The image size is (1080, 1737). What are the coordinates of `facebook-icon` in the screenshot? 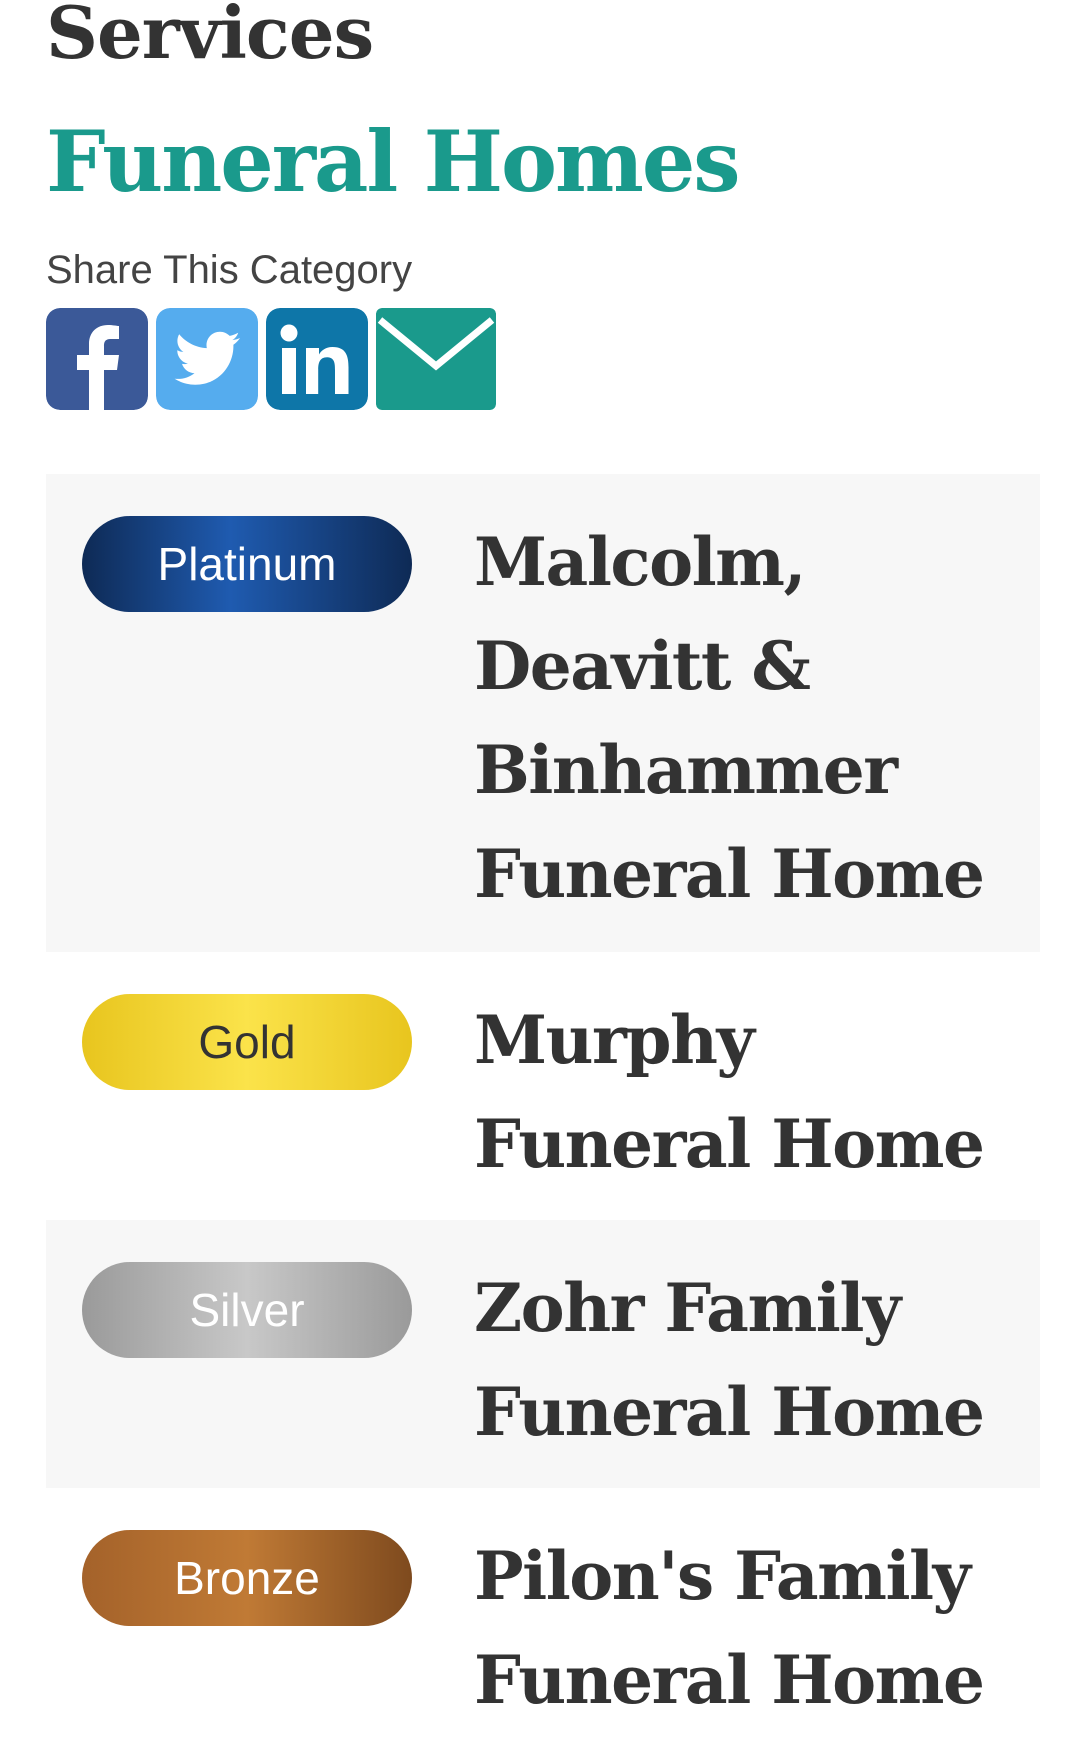 It's located at (97, 359).